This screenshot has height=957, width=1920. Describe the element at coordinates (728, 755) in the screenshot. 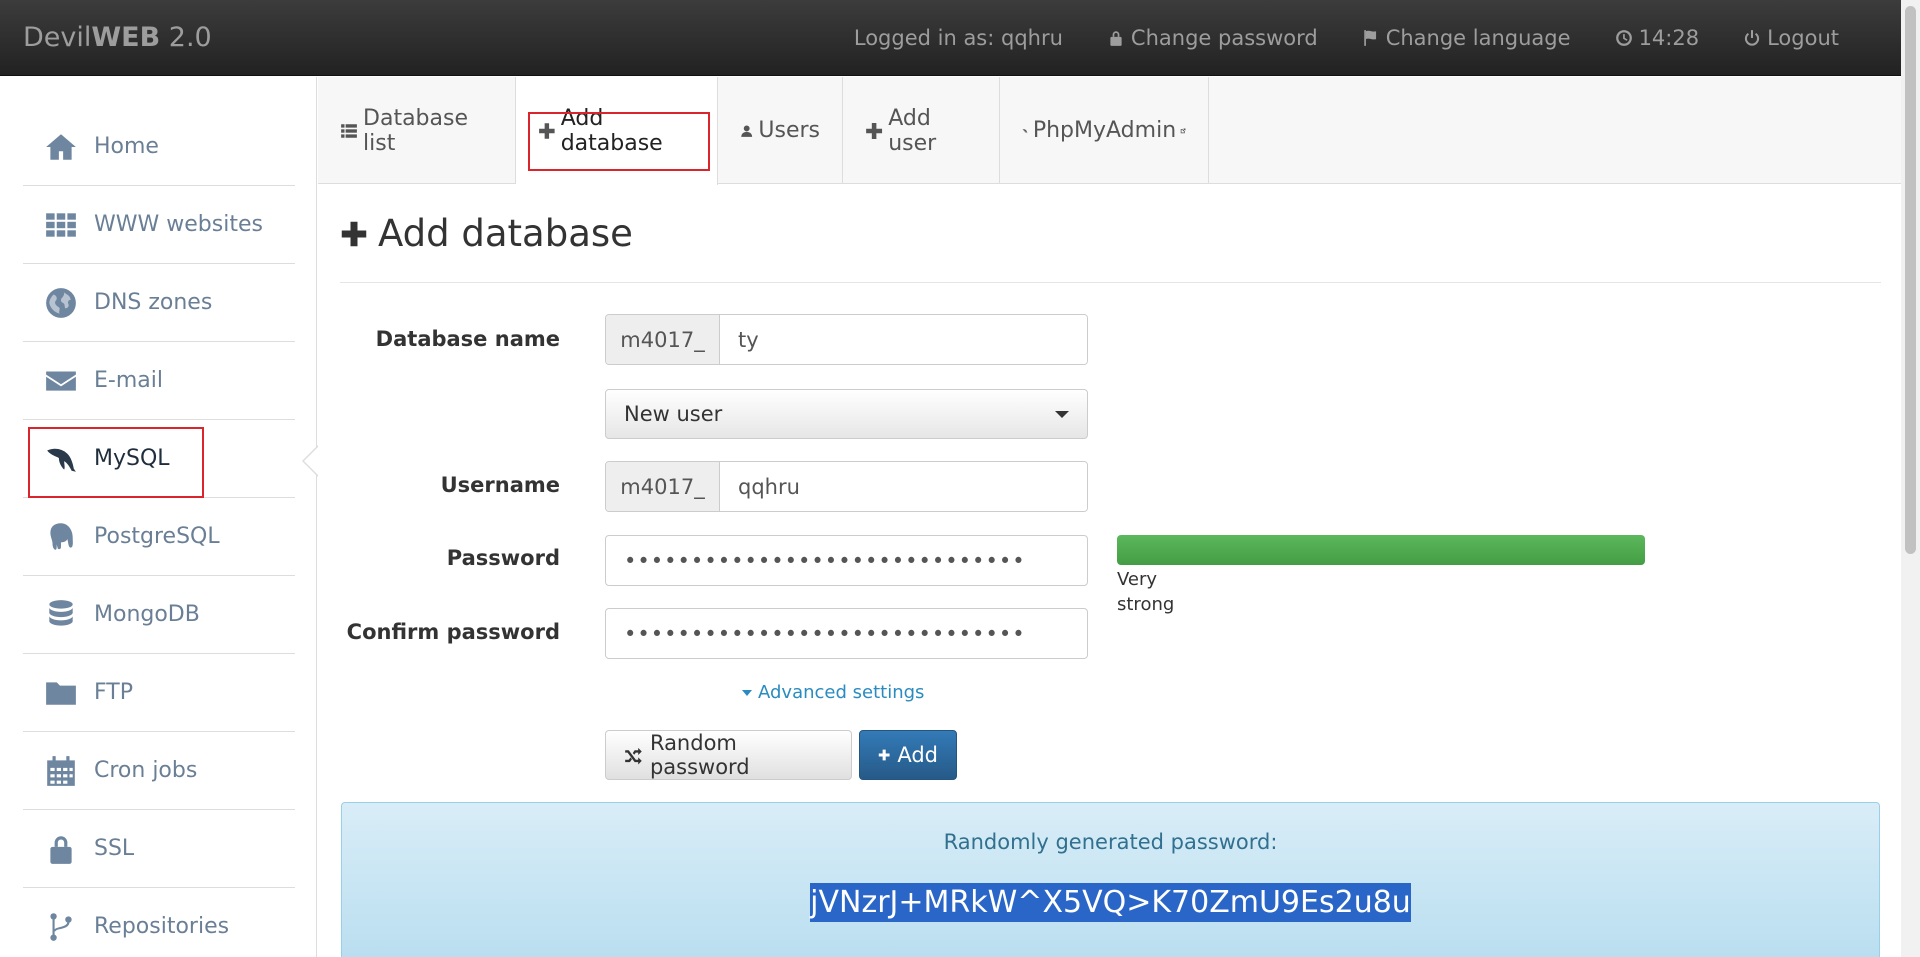

I see `random-password-button: Random password` at that location.